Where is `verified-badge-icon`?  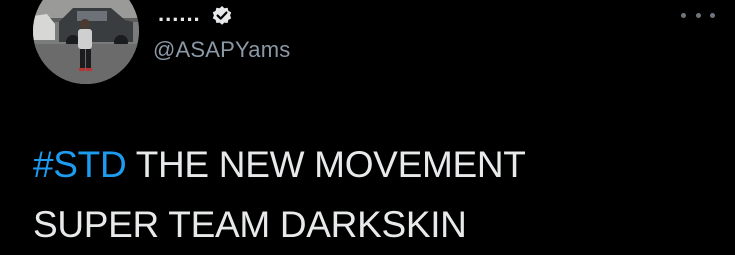 verified-badge-icon is located at coordinates (222, 16).